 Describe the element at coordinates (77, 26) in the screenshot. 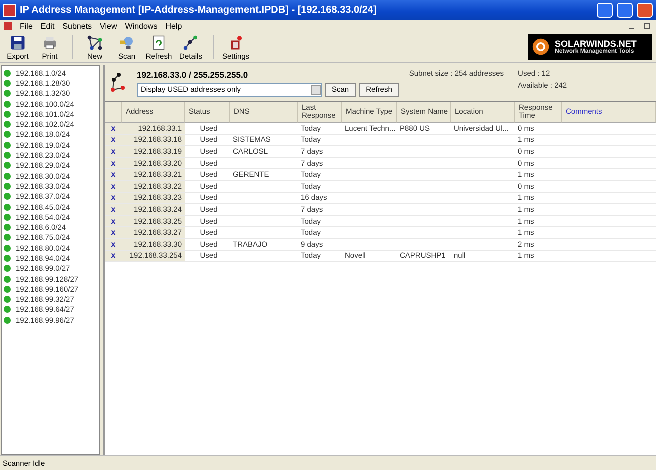

I see `menu-item: Subnets` at that location.